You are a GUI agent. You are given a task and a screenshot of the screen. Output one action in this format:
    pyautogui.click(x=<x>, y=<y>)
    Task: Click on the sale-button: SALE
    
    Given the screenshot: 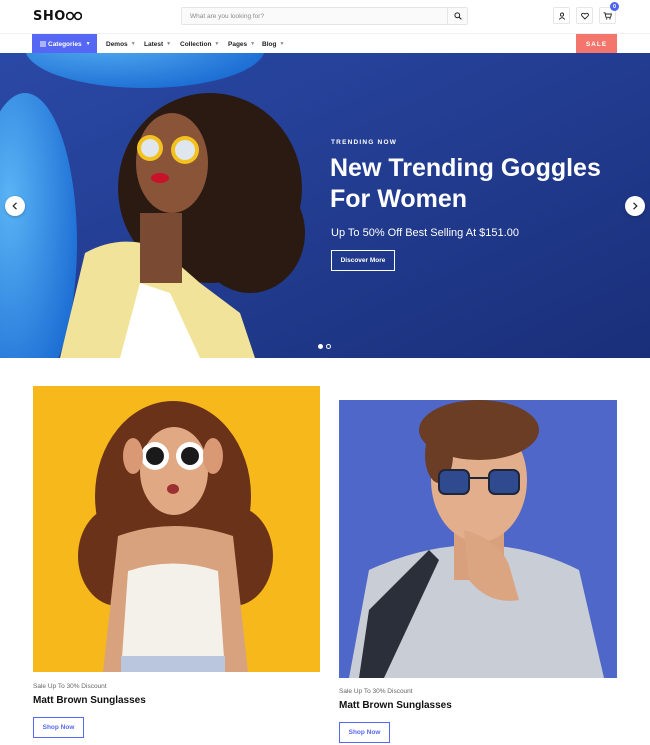 What is the action you would take?
    pyautogui.click(x=596, y=44)
    